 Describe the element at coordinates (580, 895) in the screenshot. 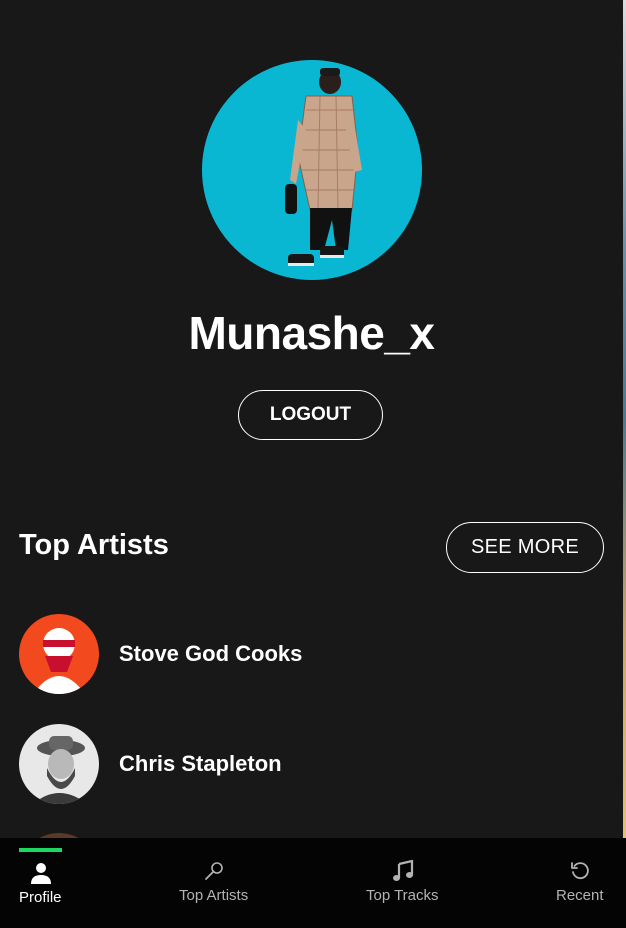

I see `nav-tab-label: Recent` at that location.